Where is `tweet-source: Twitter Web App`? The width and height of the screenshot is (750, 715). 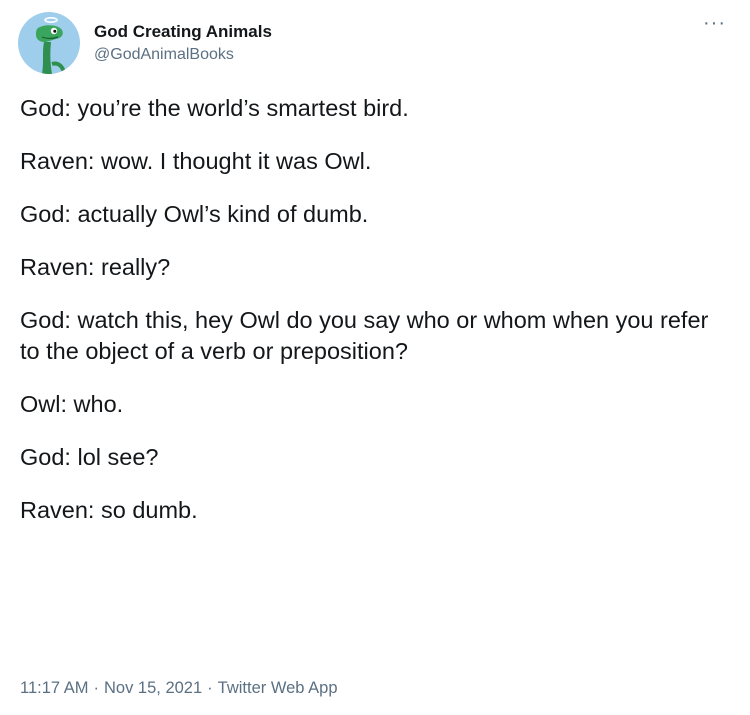 tweet-source: Twitter Web App is located at coordinates (278, 688).